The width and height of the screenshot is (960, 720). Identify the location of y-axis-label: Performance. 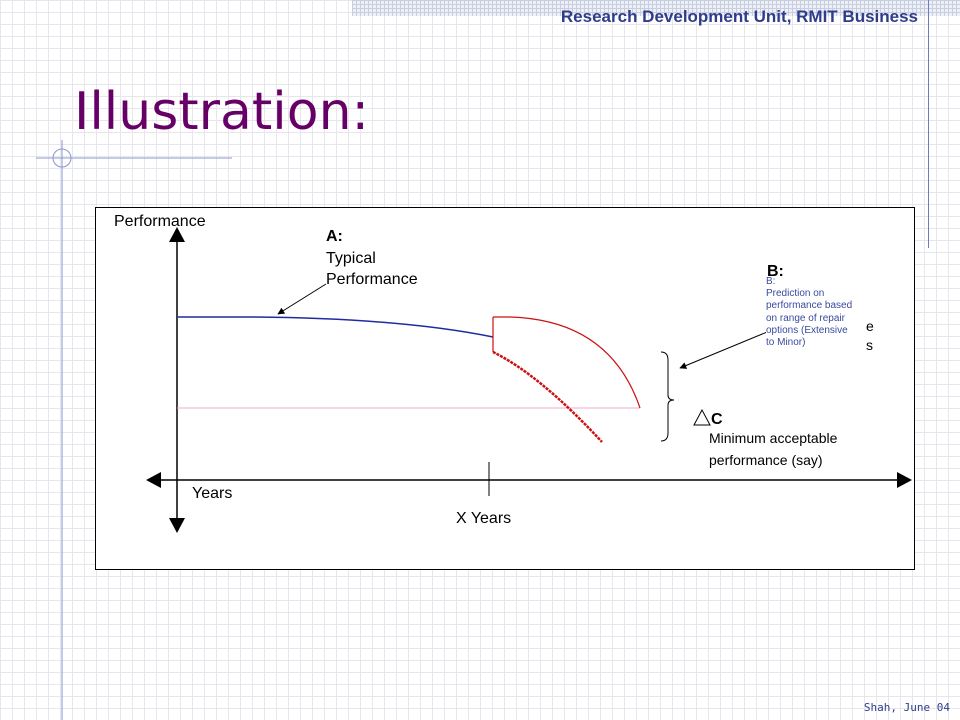
(160, 221).